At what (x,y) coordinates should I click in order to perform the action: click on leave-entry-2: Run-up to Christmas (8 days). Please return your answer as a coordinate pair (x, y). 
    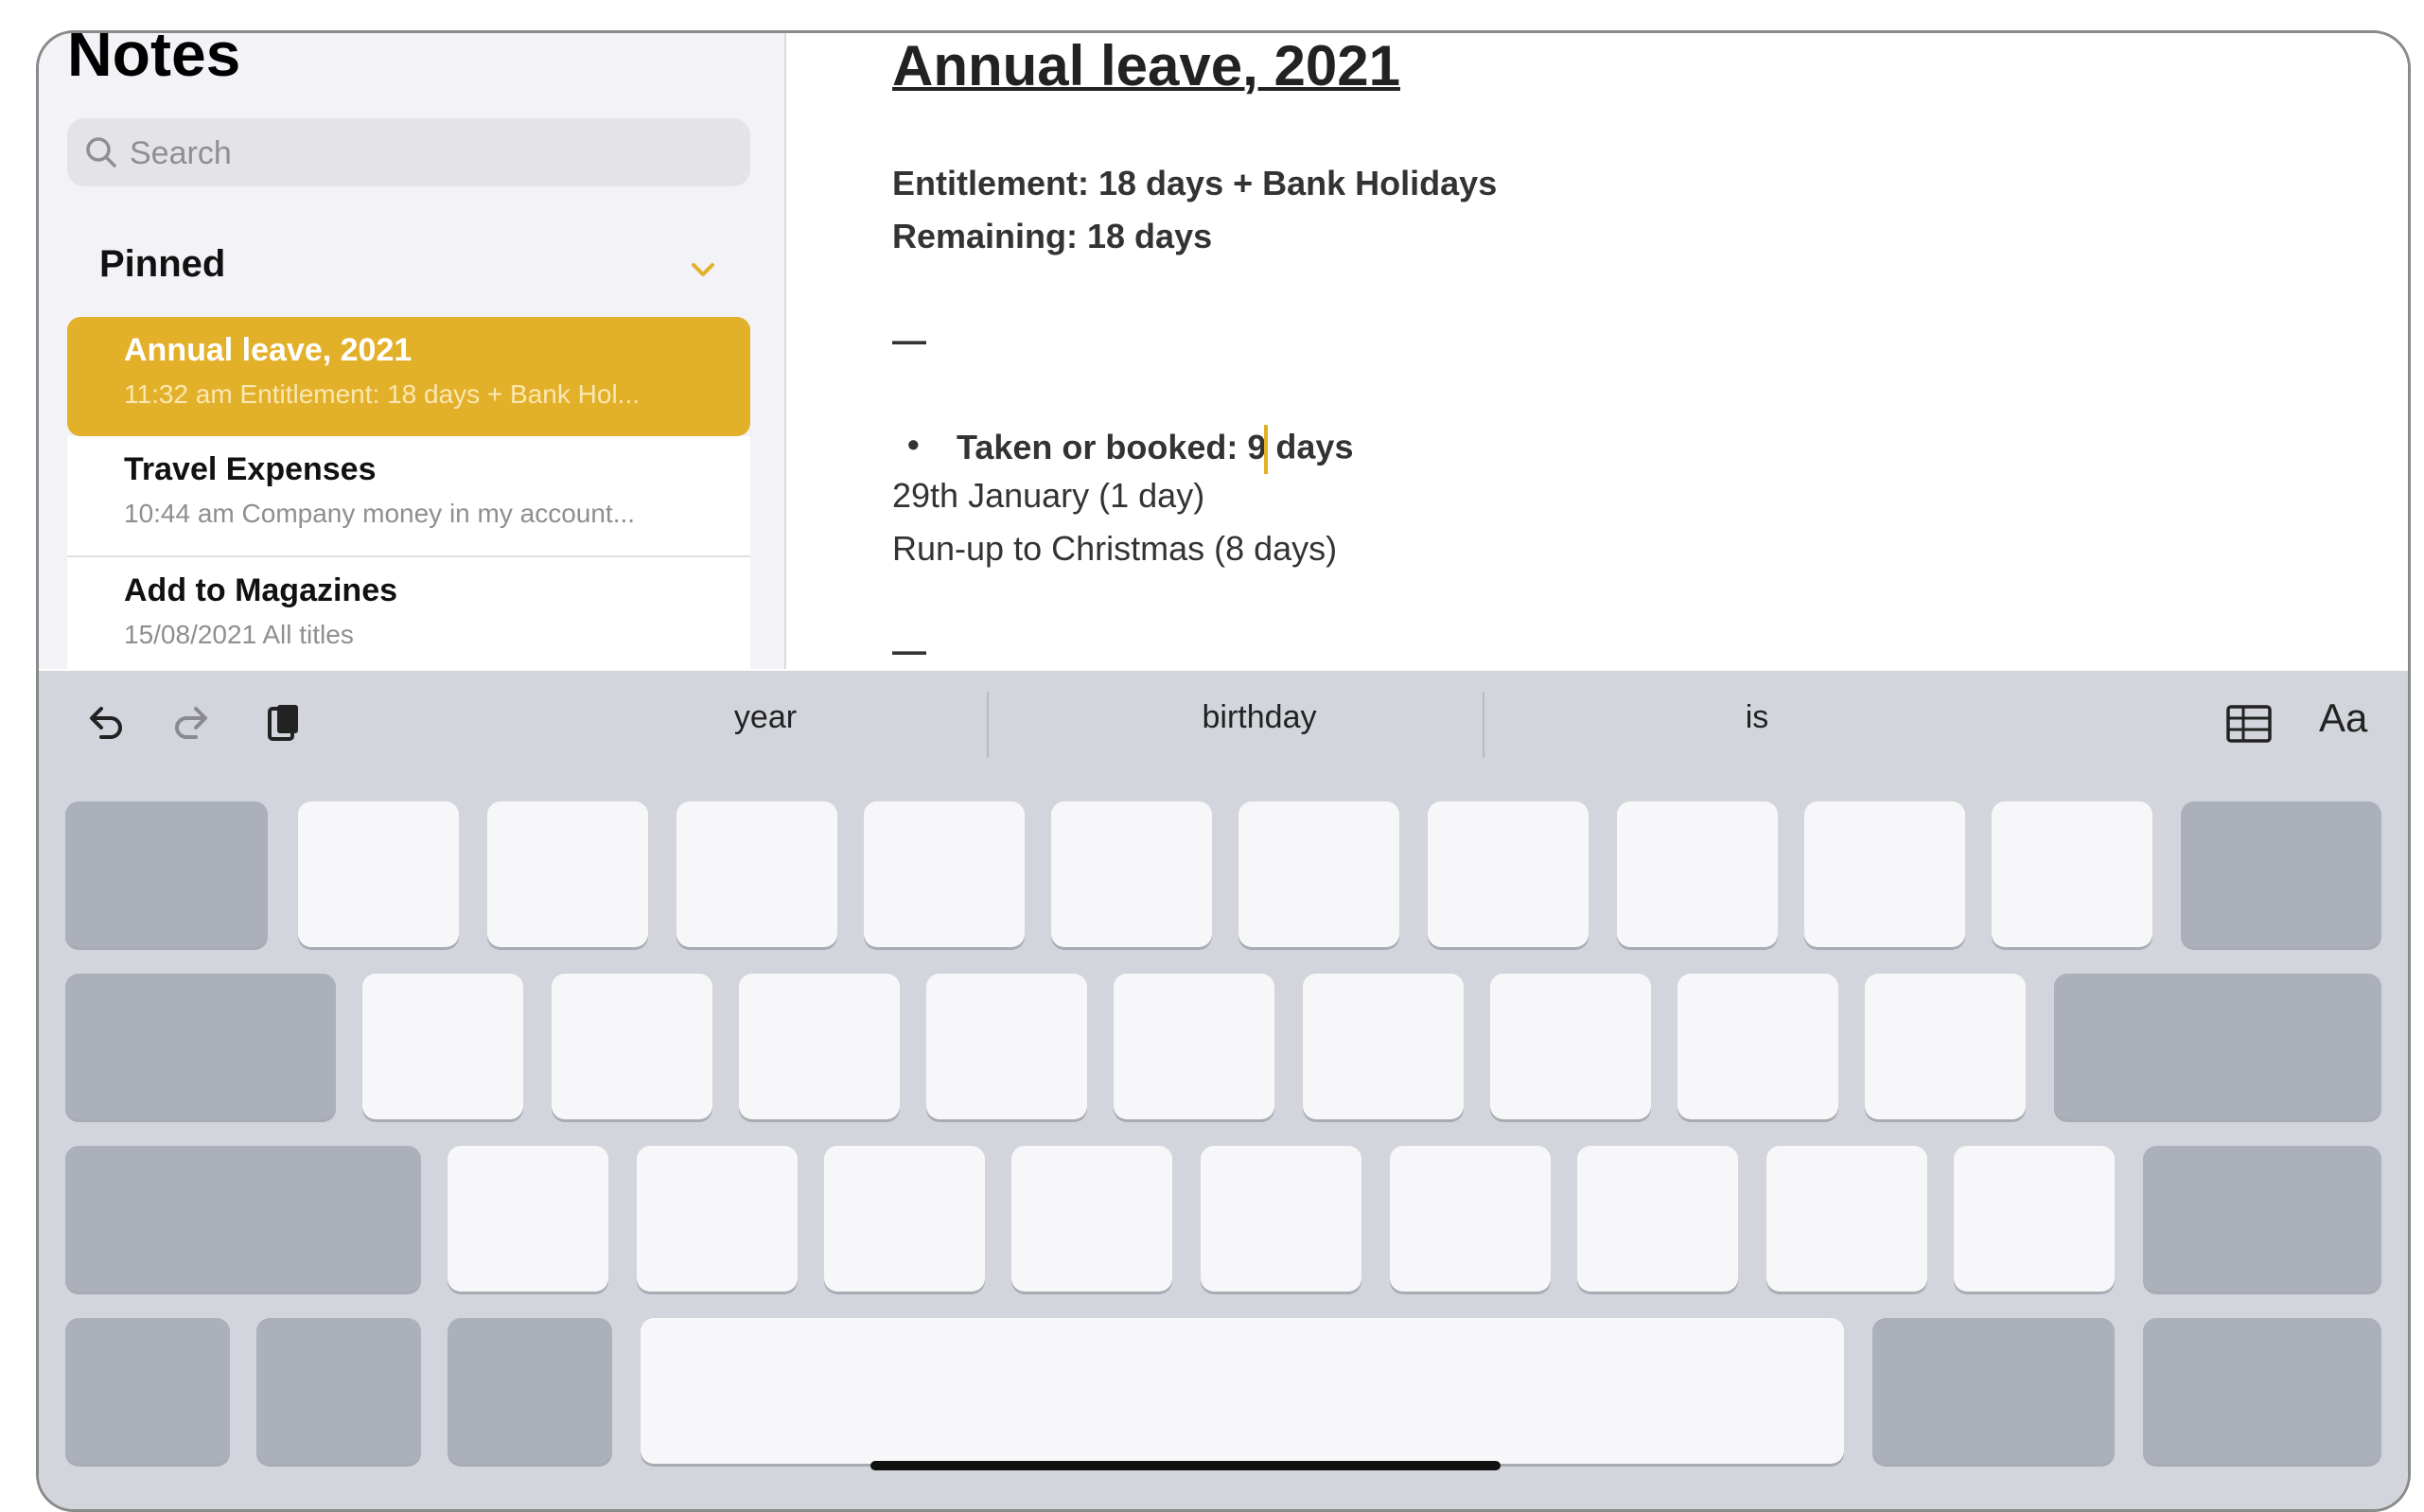
    Looking at the image, I should click on (1115, 549).